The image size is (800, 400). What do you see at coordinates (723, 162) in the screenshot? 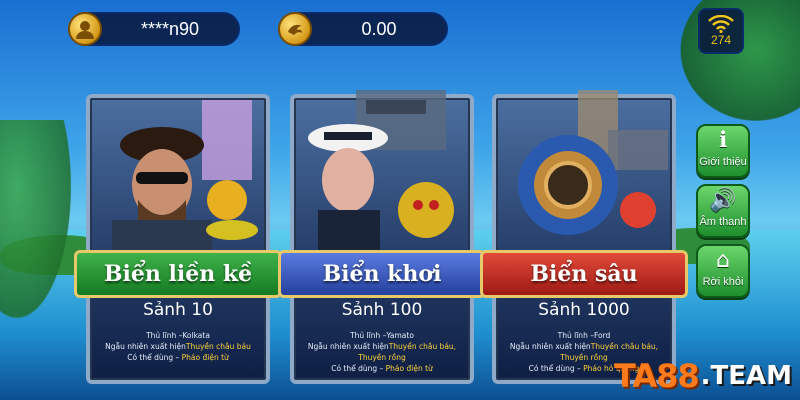
I see `info-label: Giới thiệu` at bounding box center [723, 162].